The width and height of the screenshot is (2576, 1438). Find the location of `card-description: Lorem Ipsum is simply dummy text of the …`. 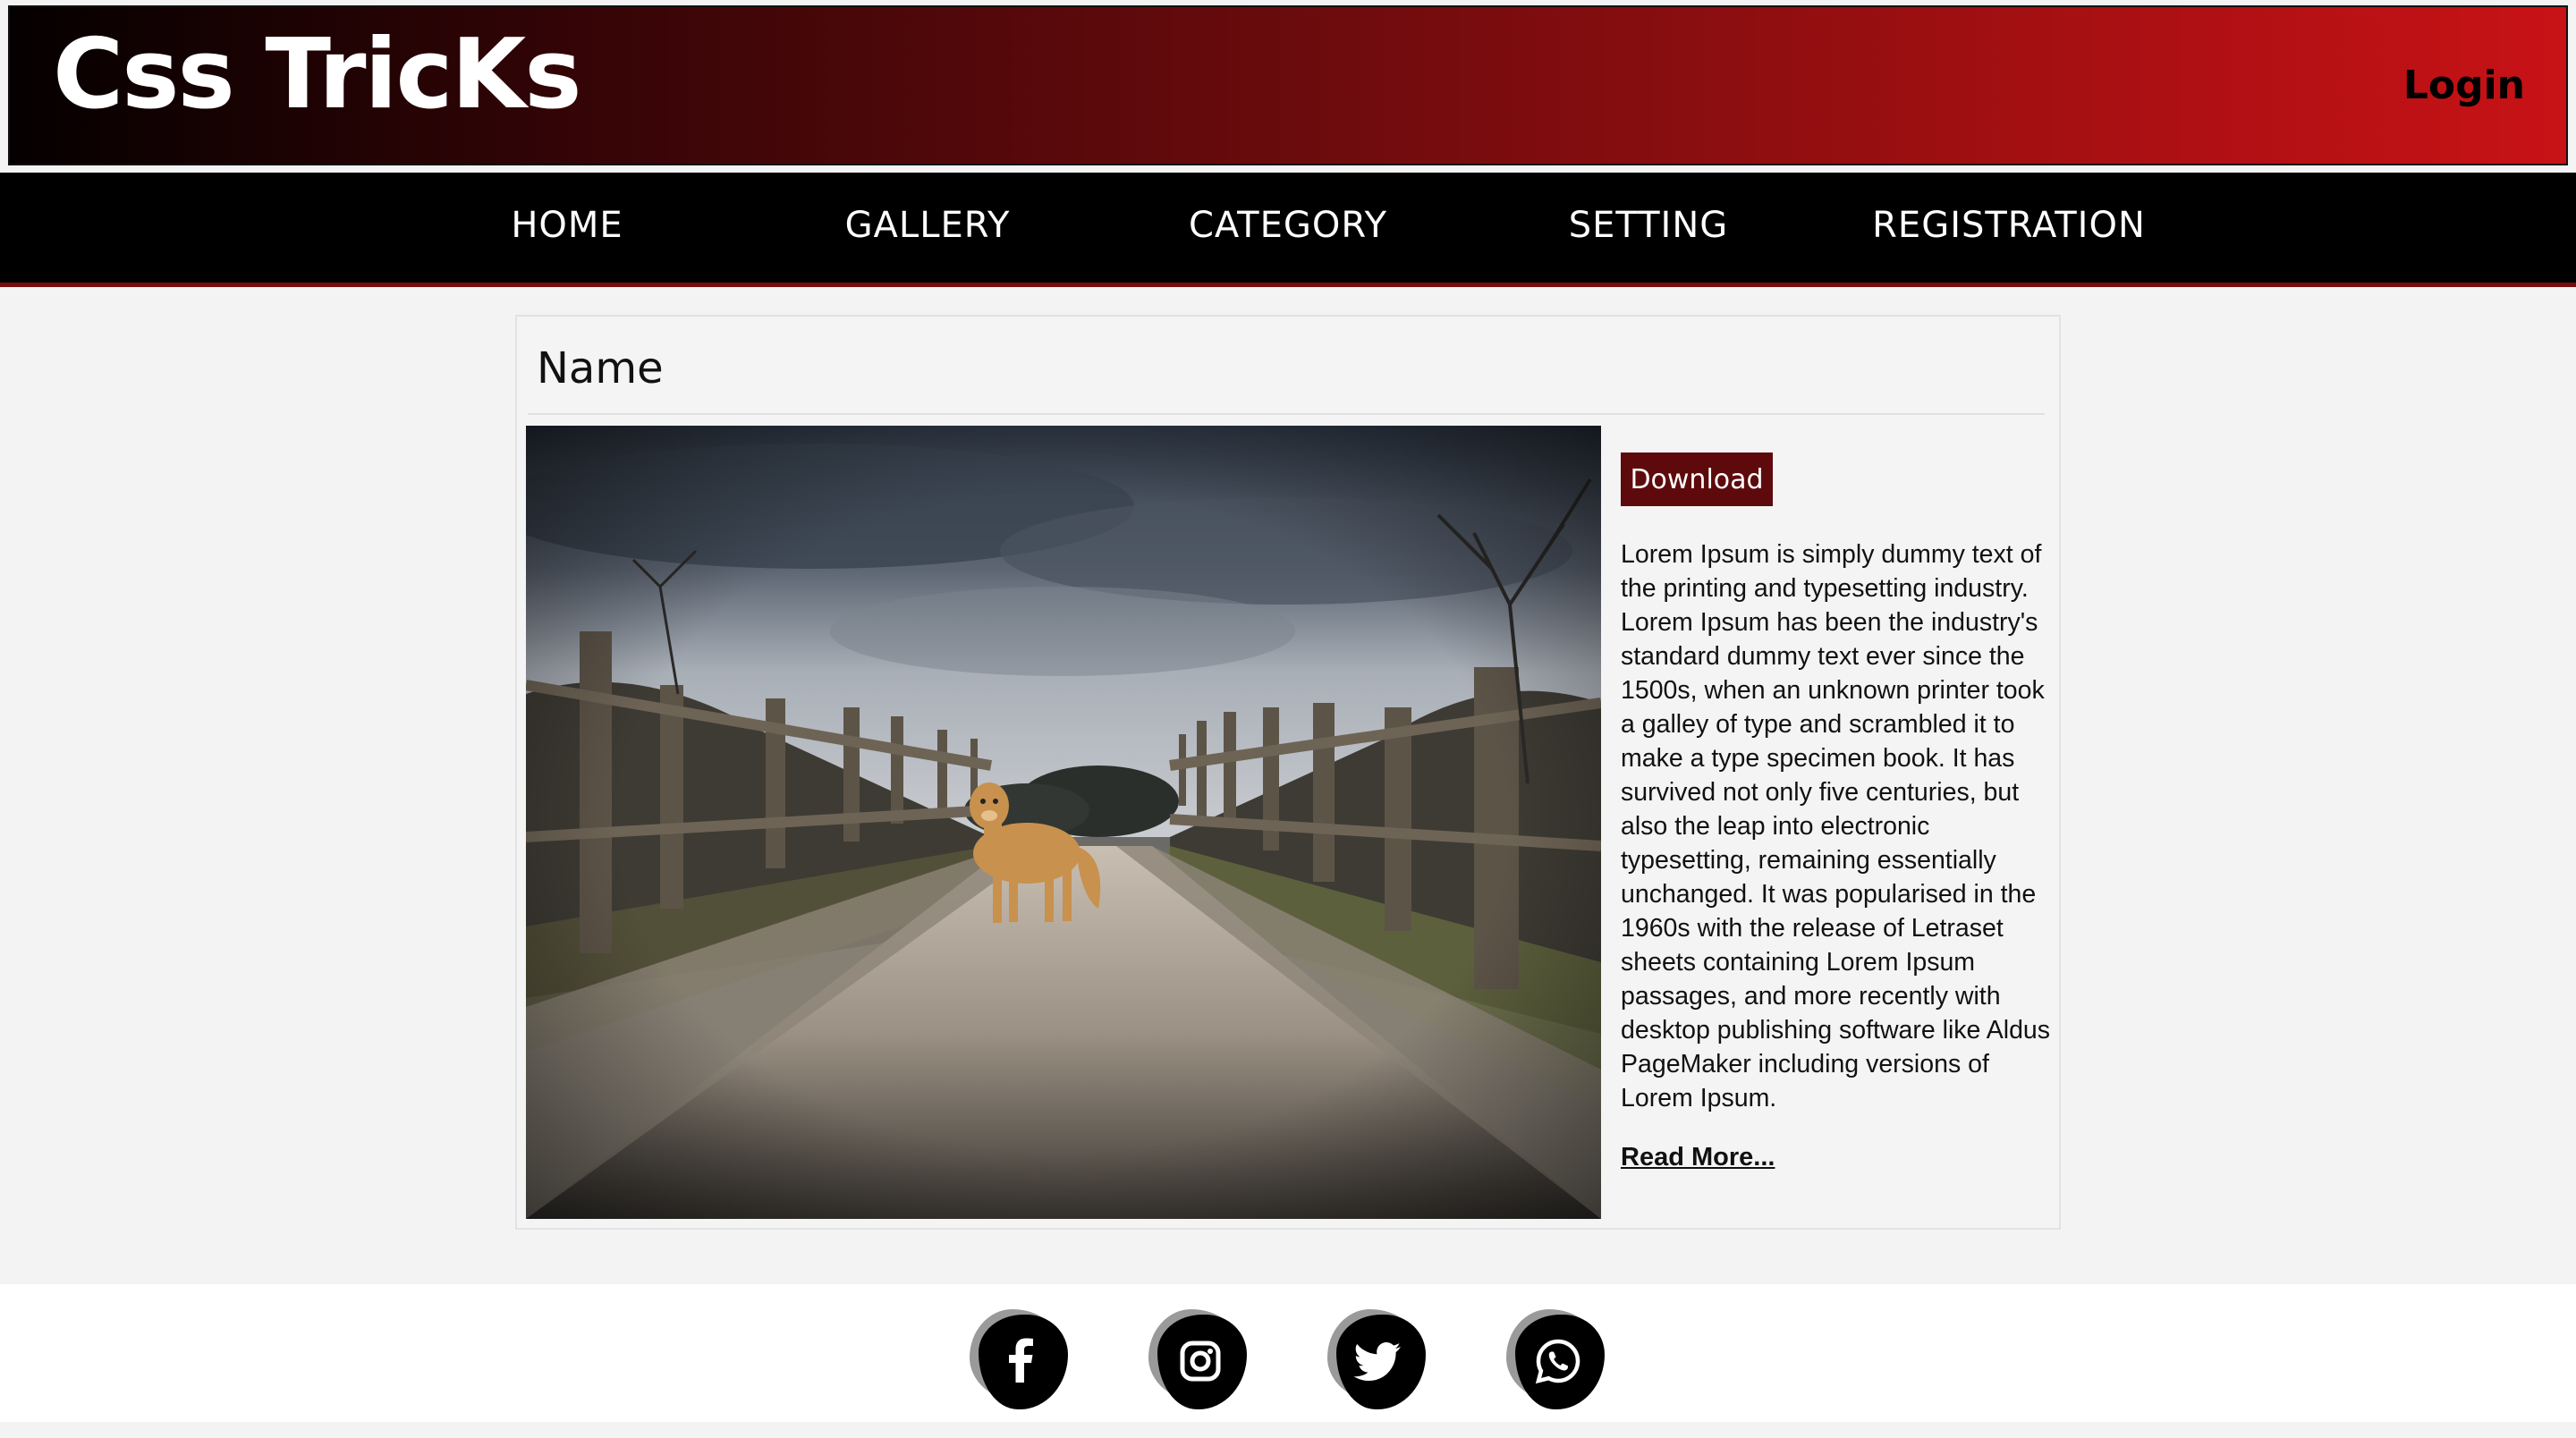

card-description: Lorem Ipsum is simply dummy text of the … is located at coordinates (1836, 826).